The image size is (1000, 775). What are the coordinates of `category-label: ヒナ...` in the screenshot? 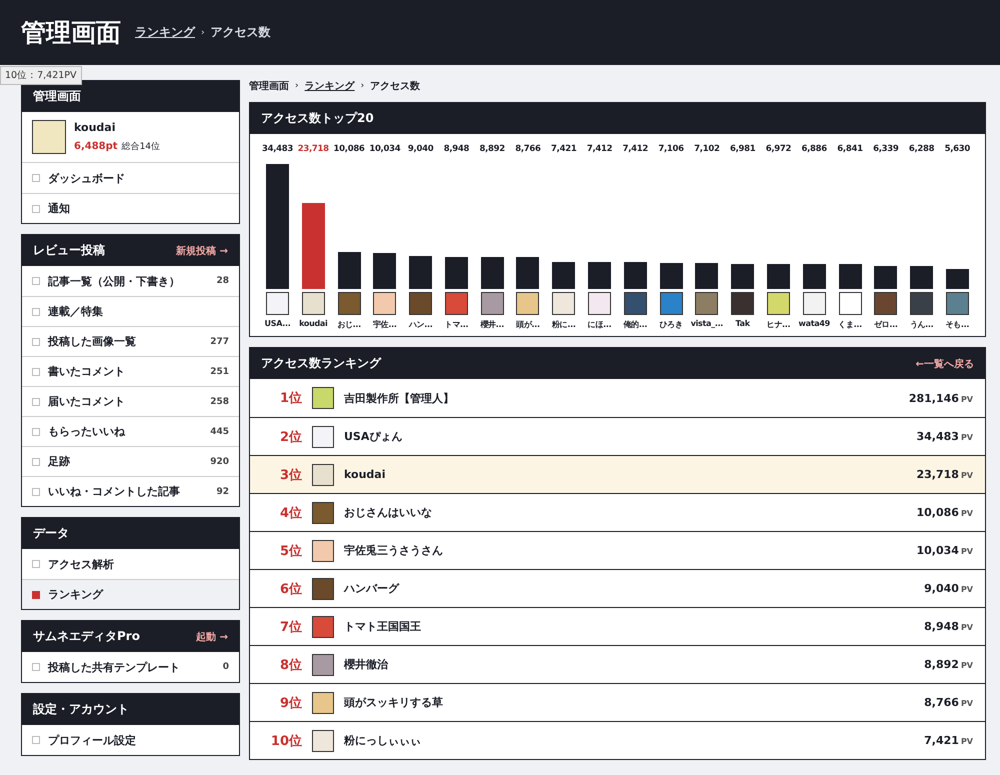 It's located at (778, 324).